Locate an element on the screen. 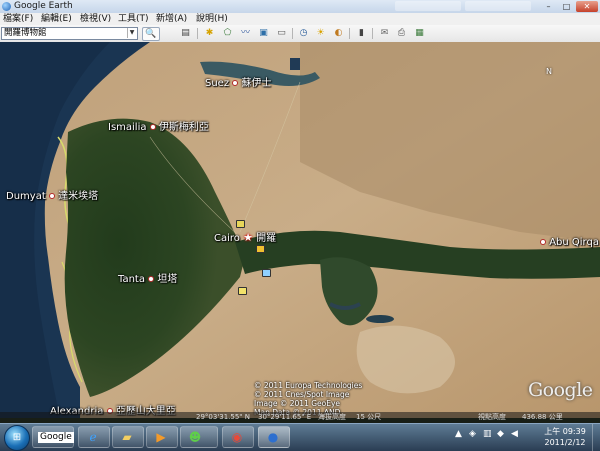  record-tour-button: ▭ is located at coordinates (281, 33).